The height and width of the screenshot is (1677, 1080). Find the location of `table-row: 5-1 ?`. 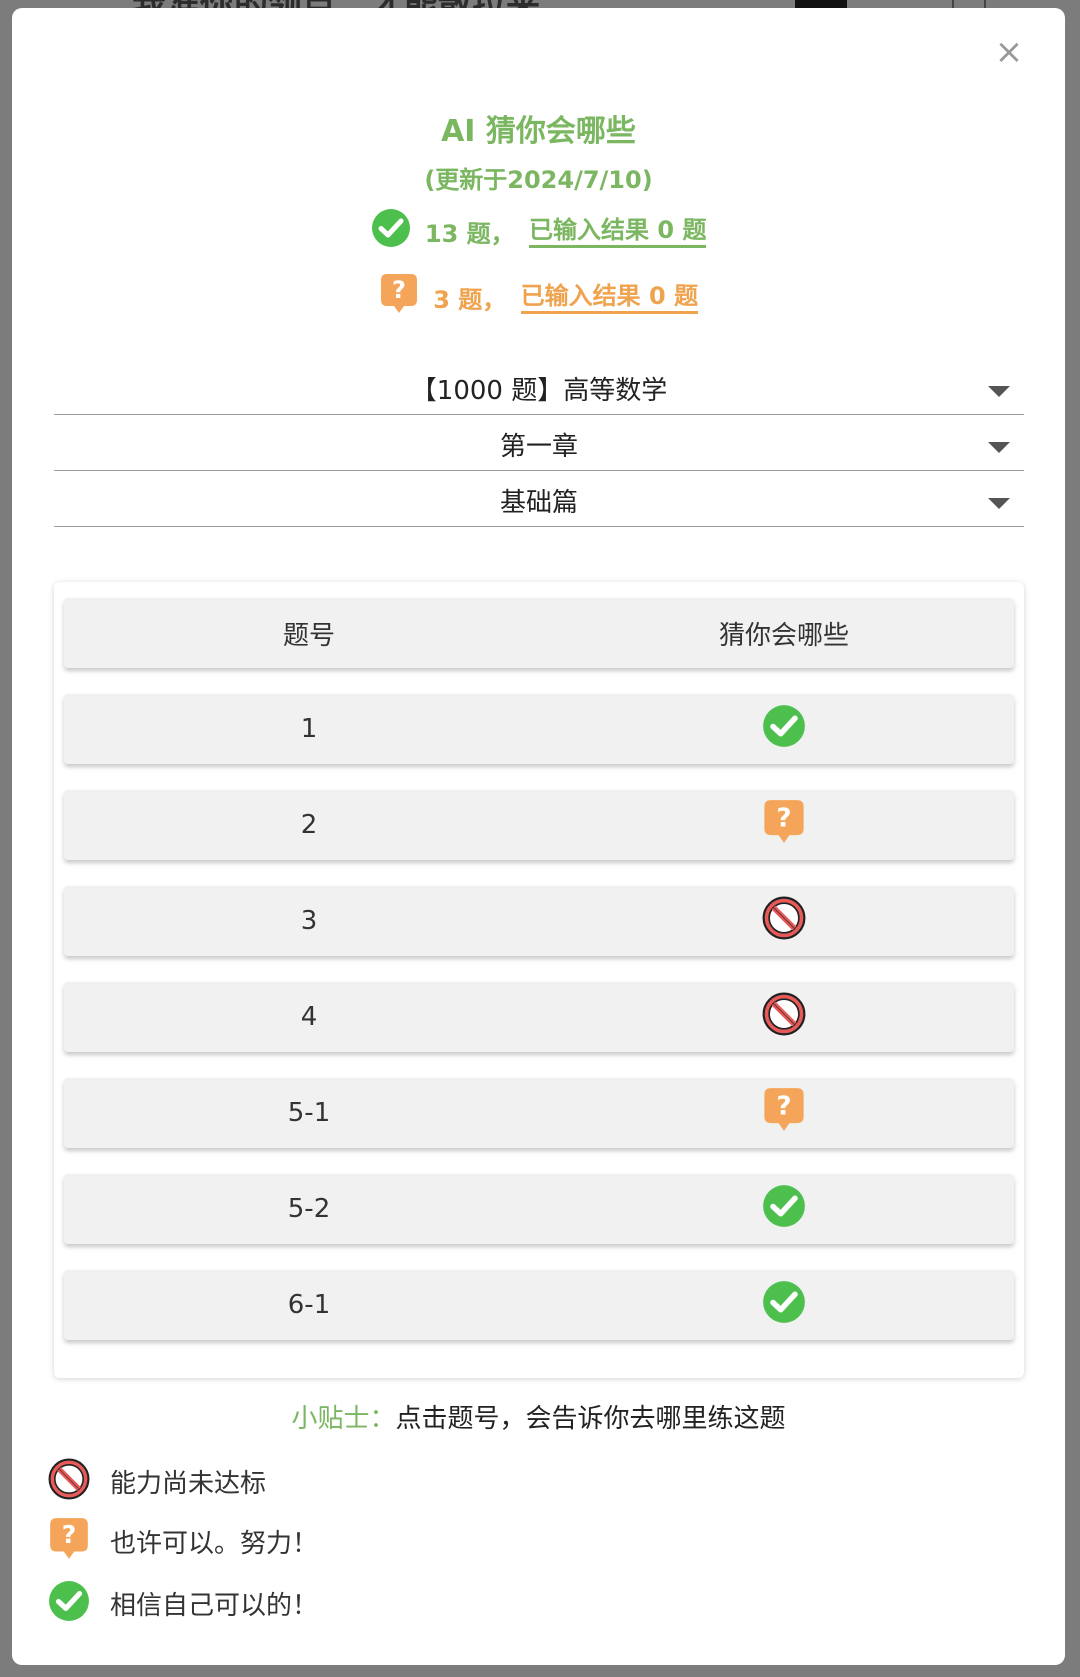

table-row: 5-1 ? is located at coordinates (539, 1113).